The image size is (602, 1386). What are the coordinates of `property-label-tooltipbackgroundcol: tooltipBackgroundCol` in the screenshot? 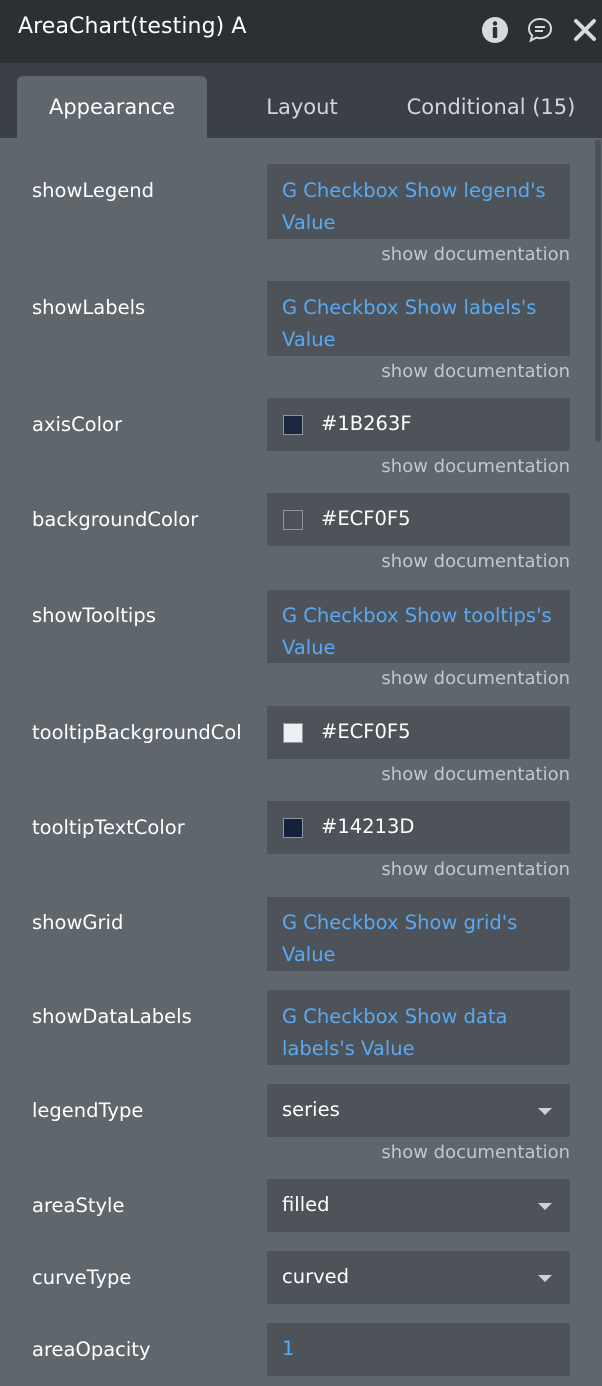 It's located at (137, 732).